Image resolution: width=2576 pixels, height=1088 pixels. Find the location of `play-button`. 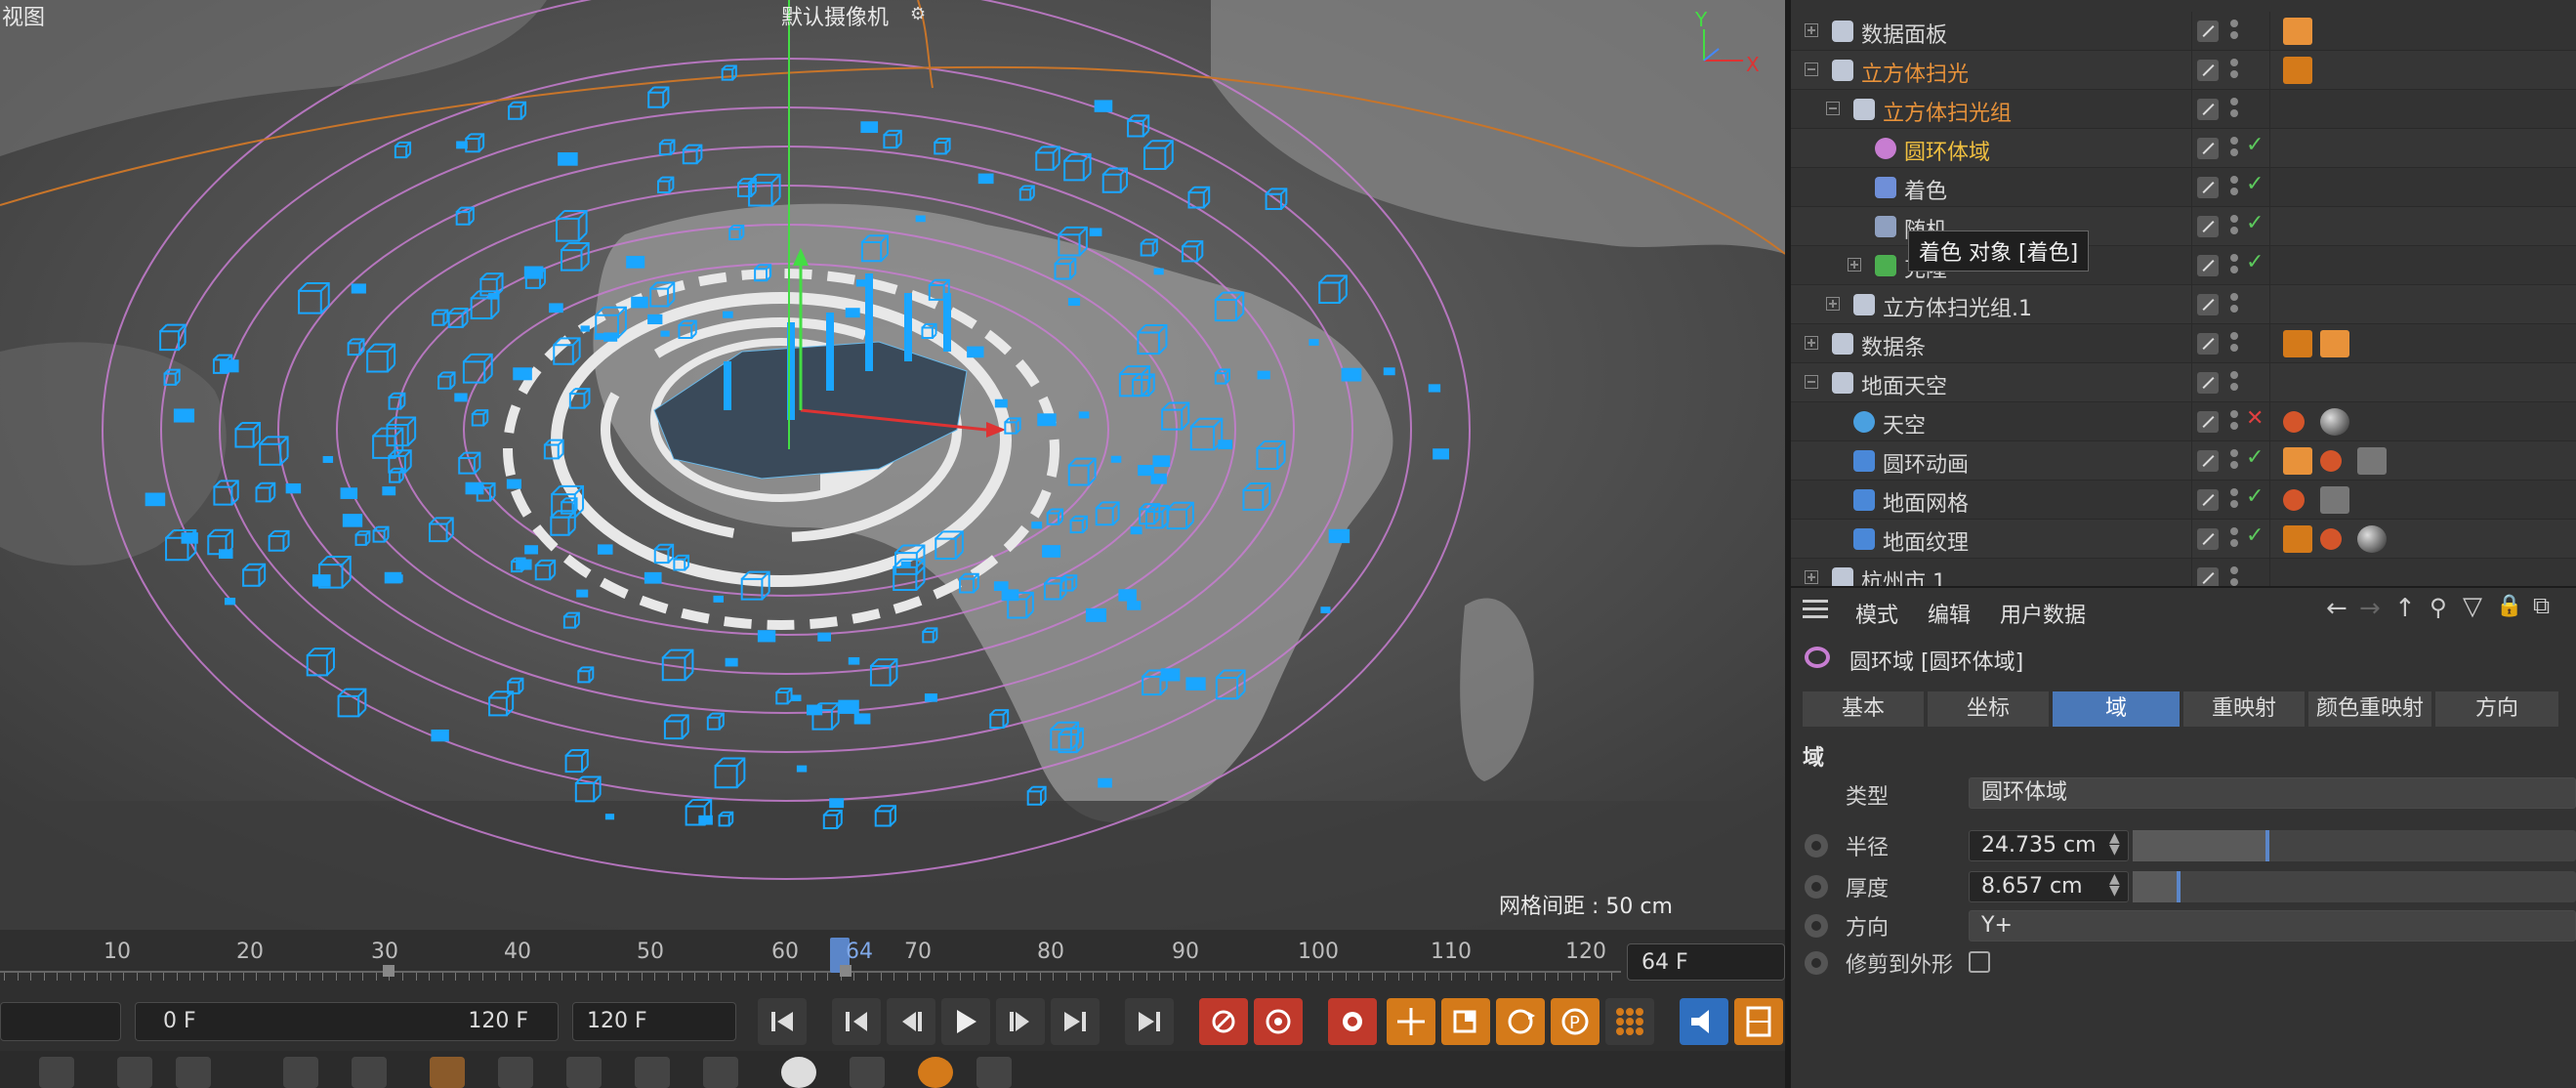

play-button is located at coordinates (965, 1021).